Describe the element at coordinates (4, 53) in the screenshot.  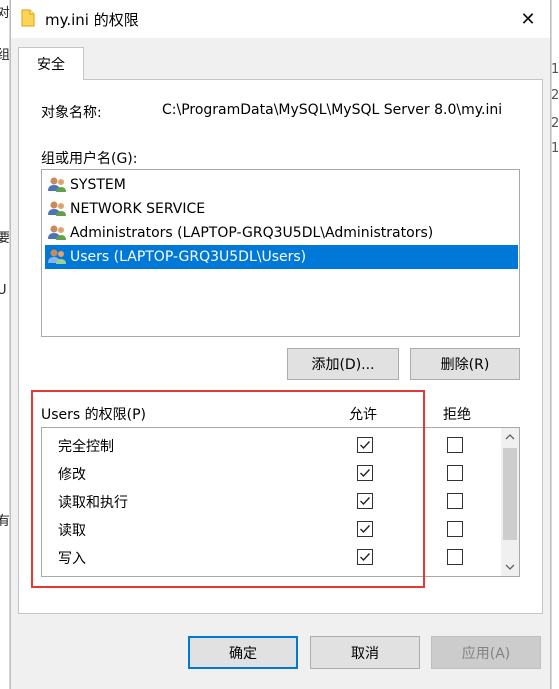
I see `background-glyph: 组` at that location.